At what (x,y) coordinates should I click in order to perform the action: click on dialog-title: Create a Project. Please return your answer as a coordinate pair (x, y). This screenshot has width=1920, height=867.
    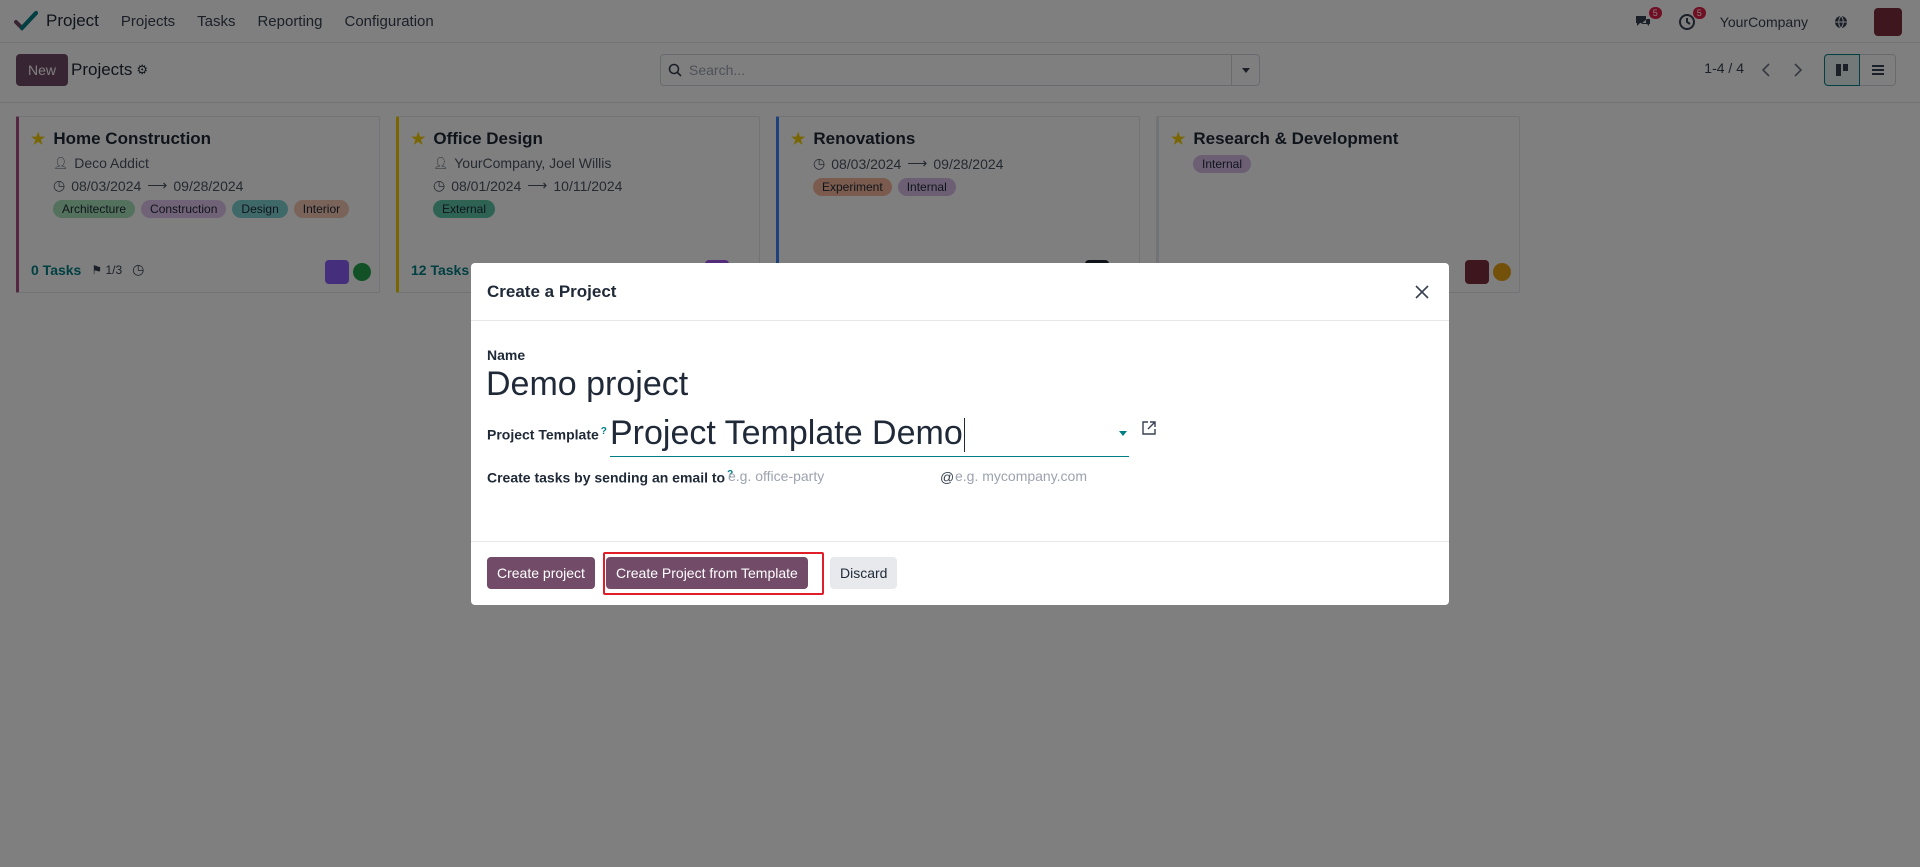
    Looking at the image, I should click on (552, 291).